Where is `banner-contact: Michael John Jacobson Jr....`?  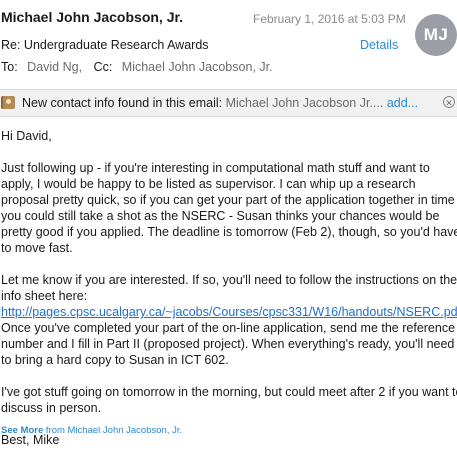 banner-contact: Michael John Jacobson Jr.... is located at coordinates (304, 103).